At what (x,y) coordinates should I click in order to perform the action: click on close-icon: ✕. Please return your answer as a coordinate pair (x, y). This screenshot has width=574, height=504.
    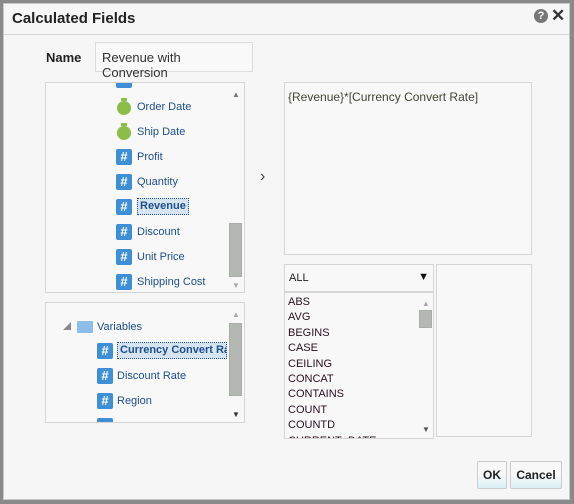
    Looking at the image, I should click on (558, 16).